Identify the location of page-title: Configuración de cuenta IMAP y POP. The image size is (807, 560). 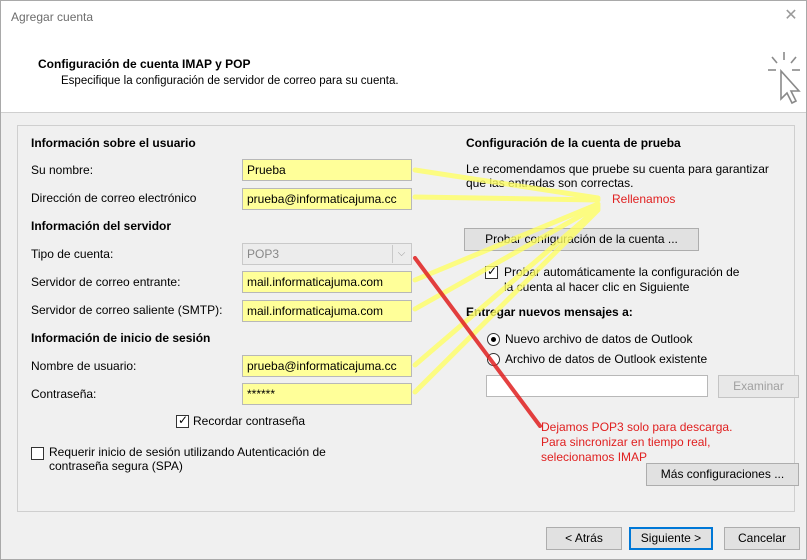
(144, 64).